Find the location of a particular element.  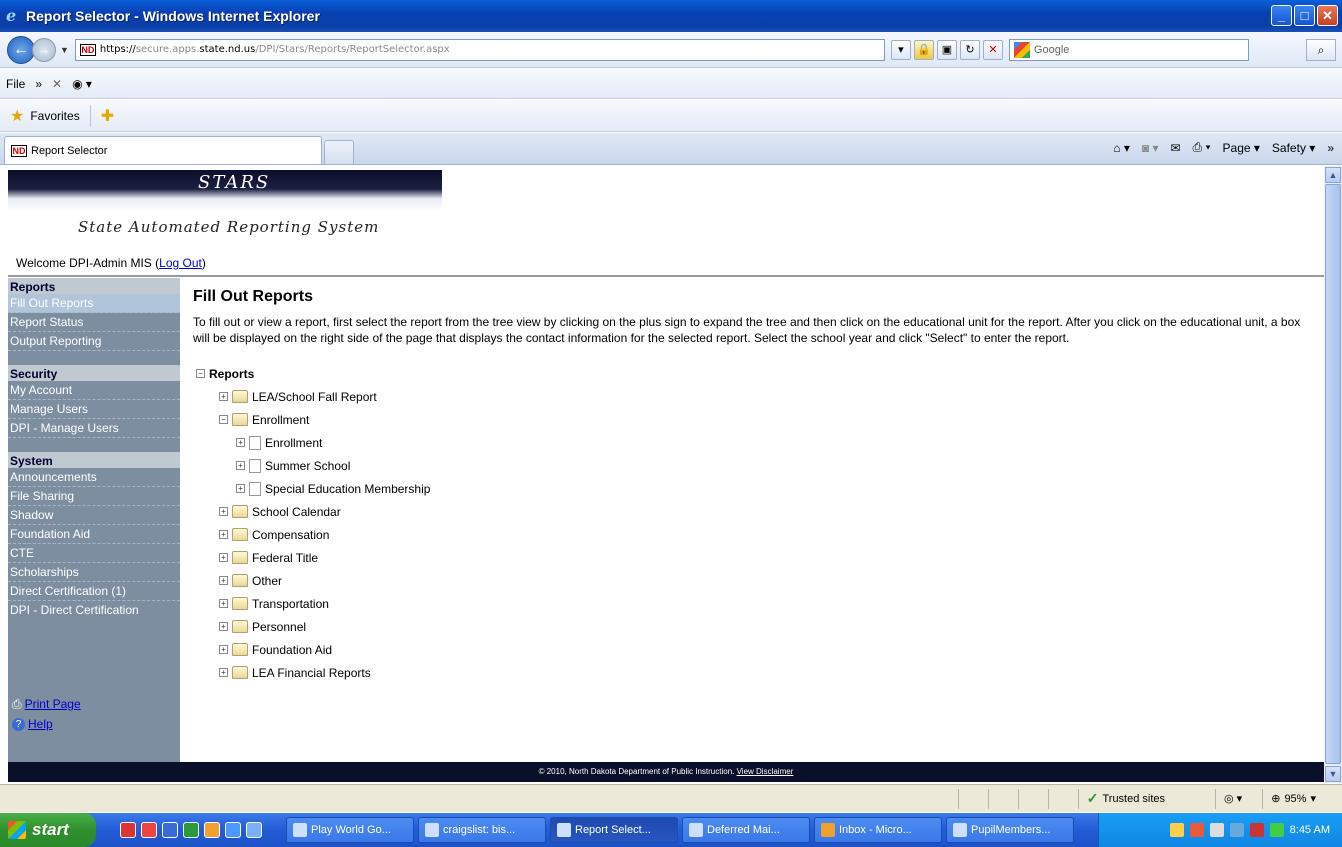

sidebar-item-foundation-aid: Foundation Aid is located at coordinates (94, 534).